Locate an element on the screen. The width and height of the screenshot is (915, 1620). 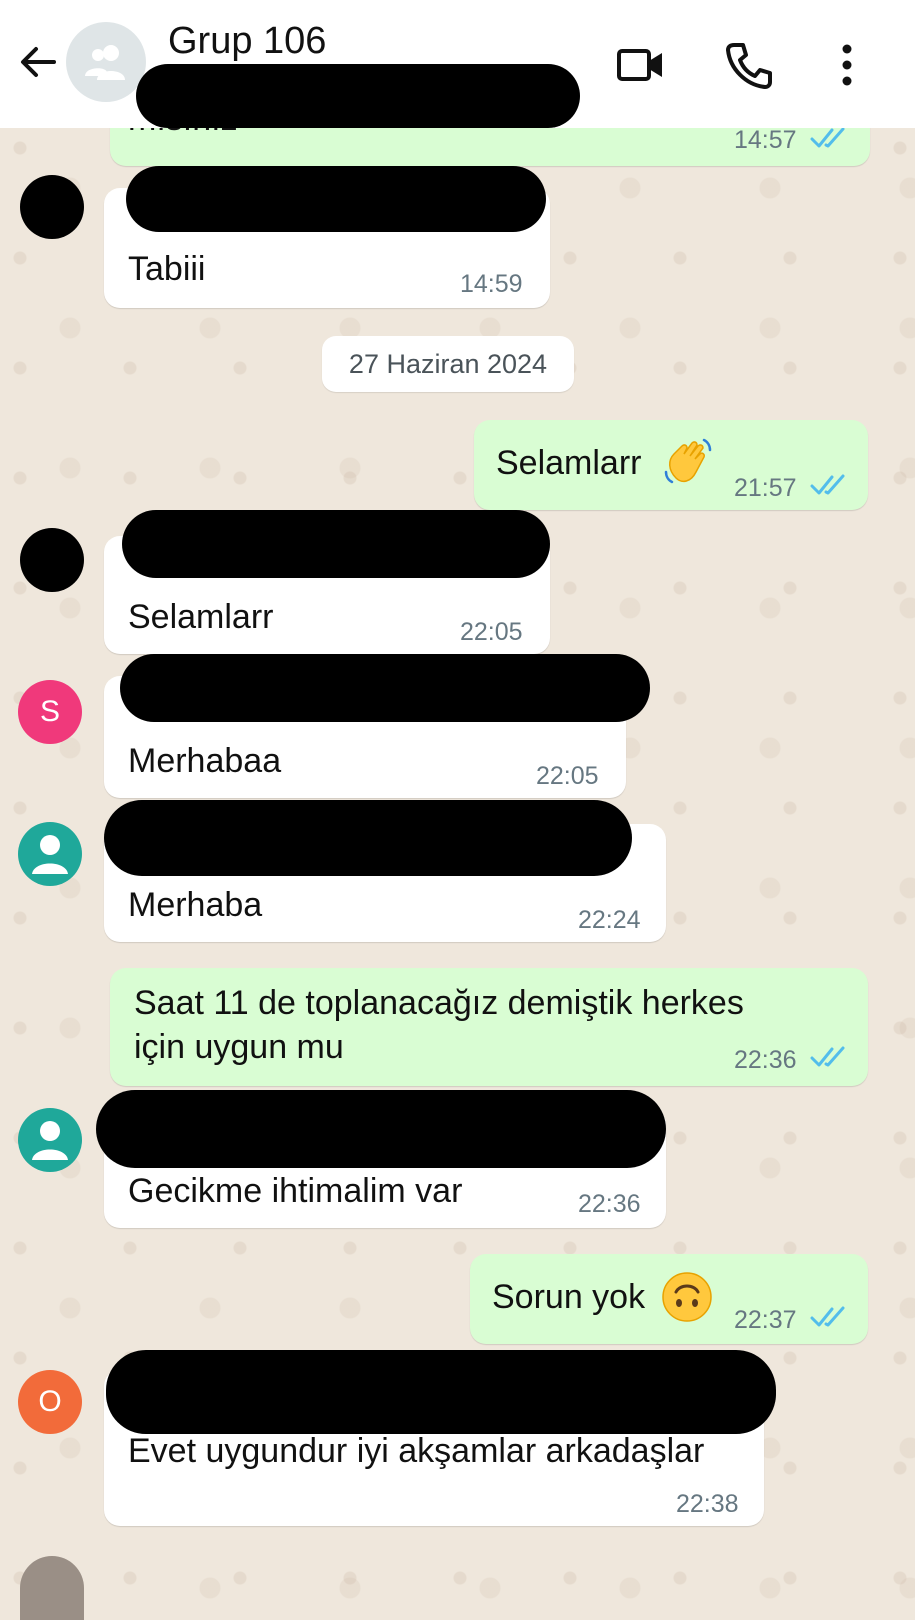
message-text: Merhaba is located at coordinates (195, 905).